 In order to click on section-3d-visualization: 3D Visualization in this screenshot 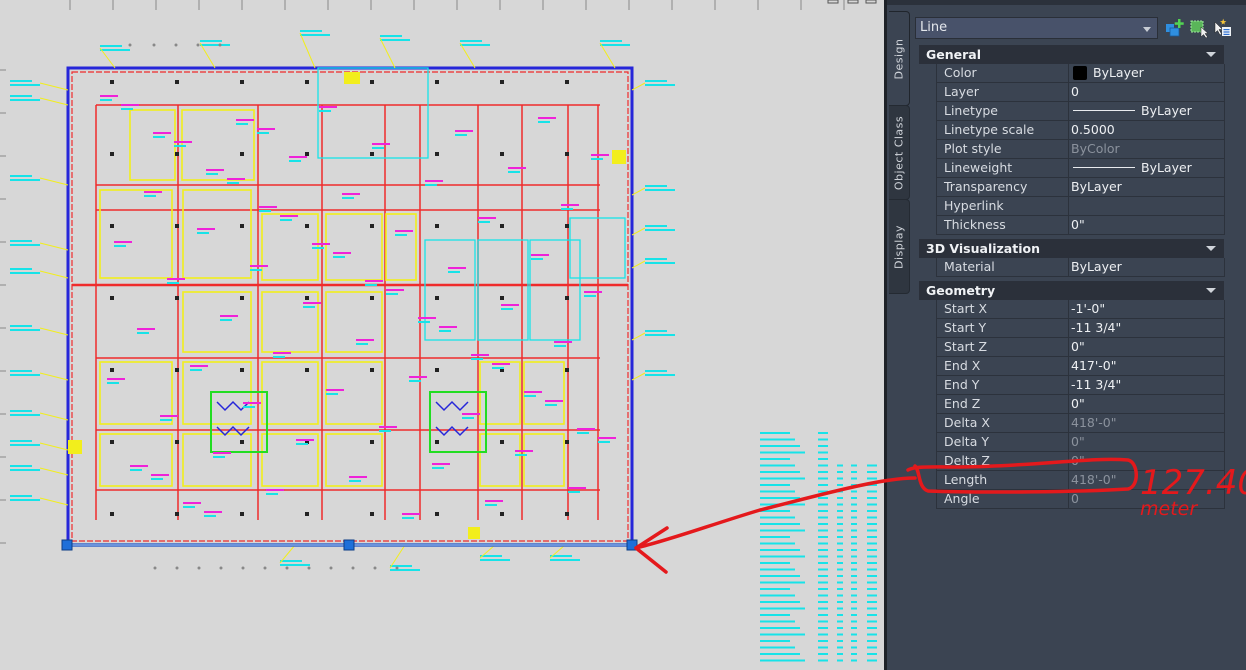, I will do `click(1071, 248)`.